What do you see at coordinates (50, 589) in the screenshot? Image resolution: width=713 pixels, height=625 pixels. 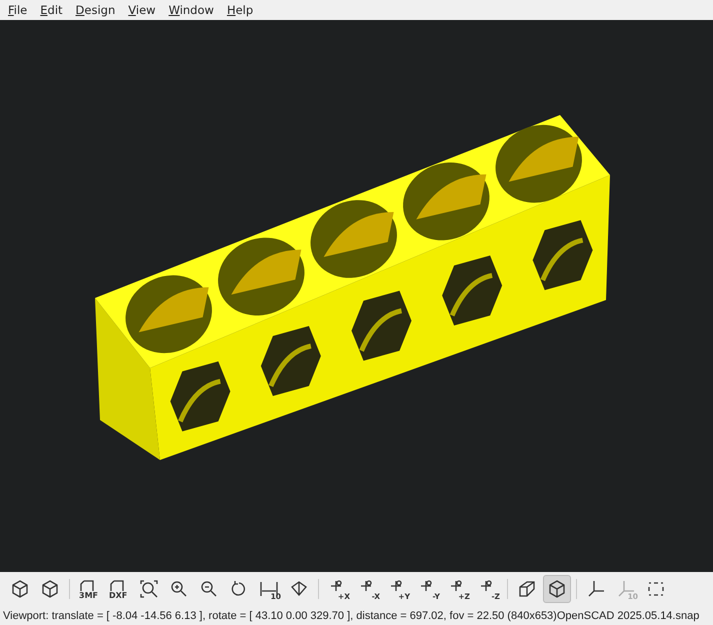 I see `render-cube-icon` at bounding box center [50, 589].